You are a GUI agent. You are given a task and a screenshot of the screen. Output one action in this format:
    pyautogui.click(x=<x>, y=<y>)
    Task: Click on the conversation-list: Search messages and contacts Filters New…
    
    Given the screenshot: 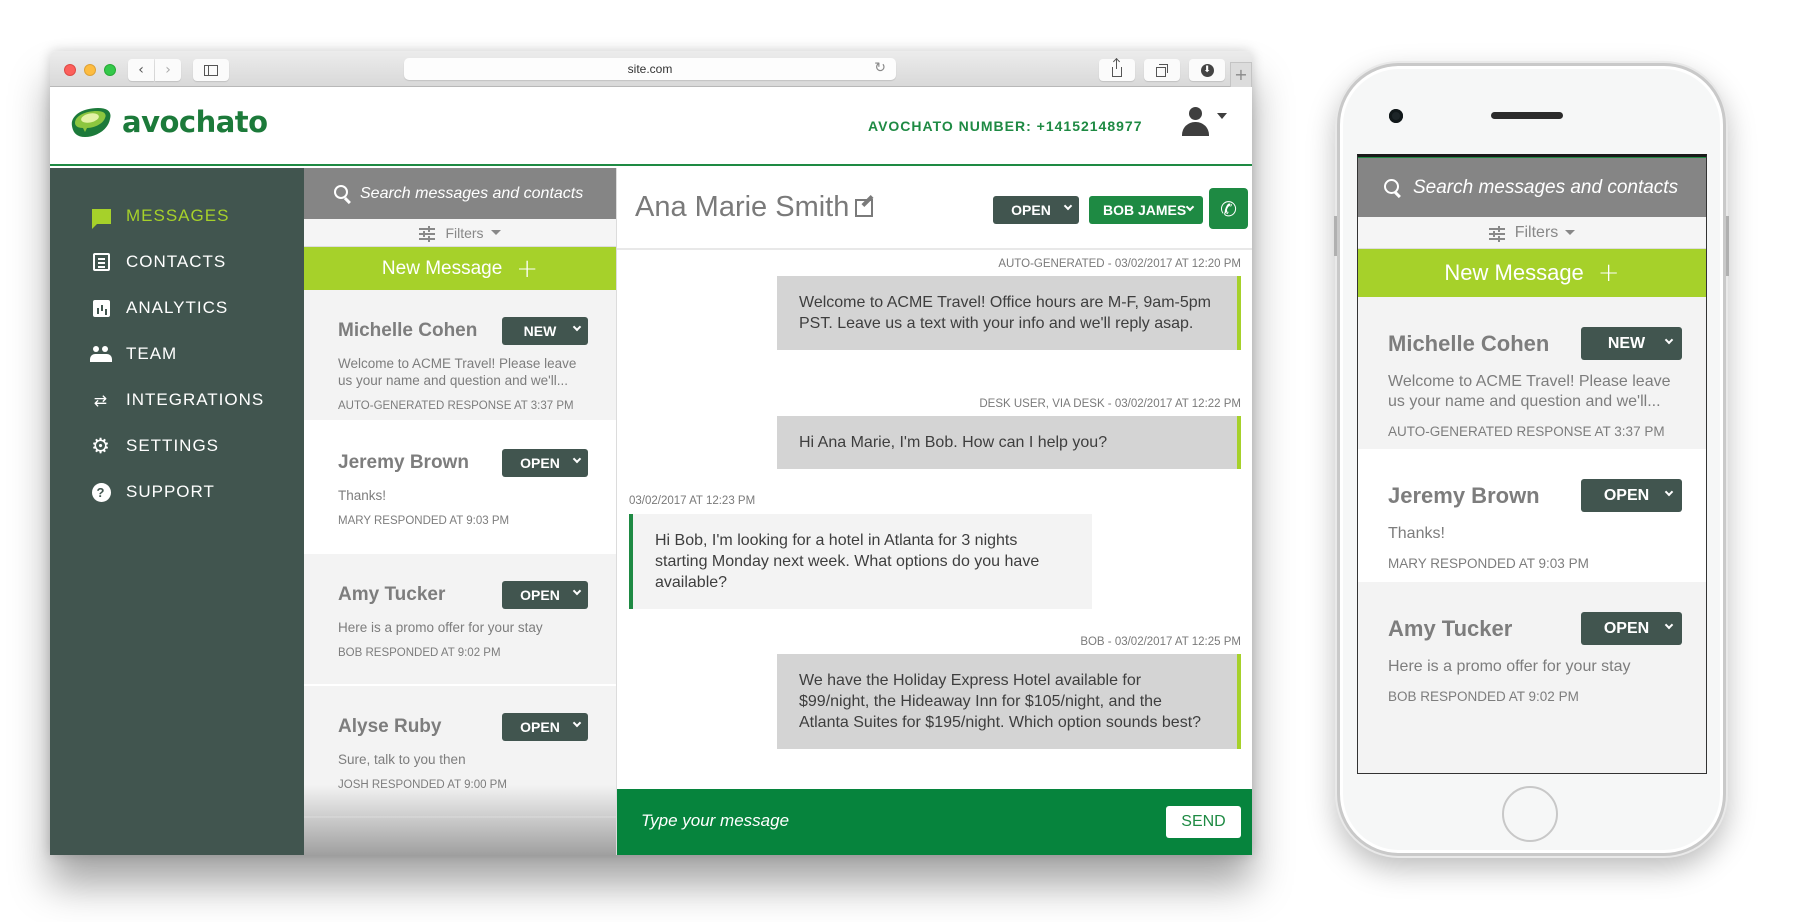 What is the action you would take?
    pyautogui.click(x=460, y=511)
    